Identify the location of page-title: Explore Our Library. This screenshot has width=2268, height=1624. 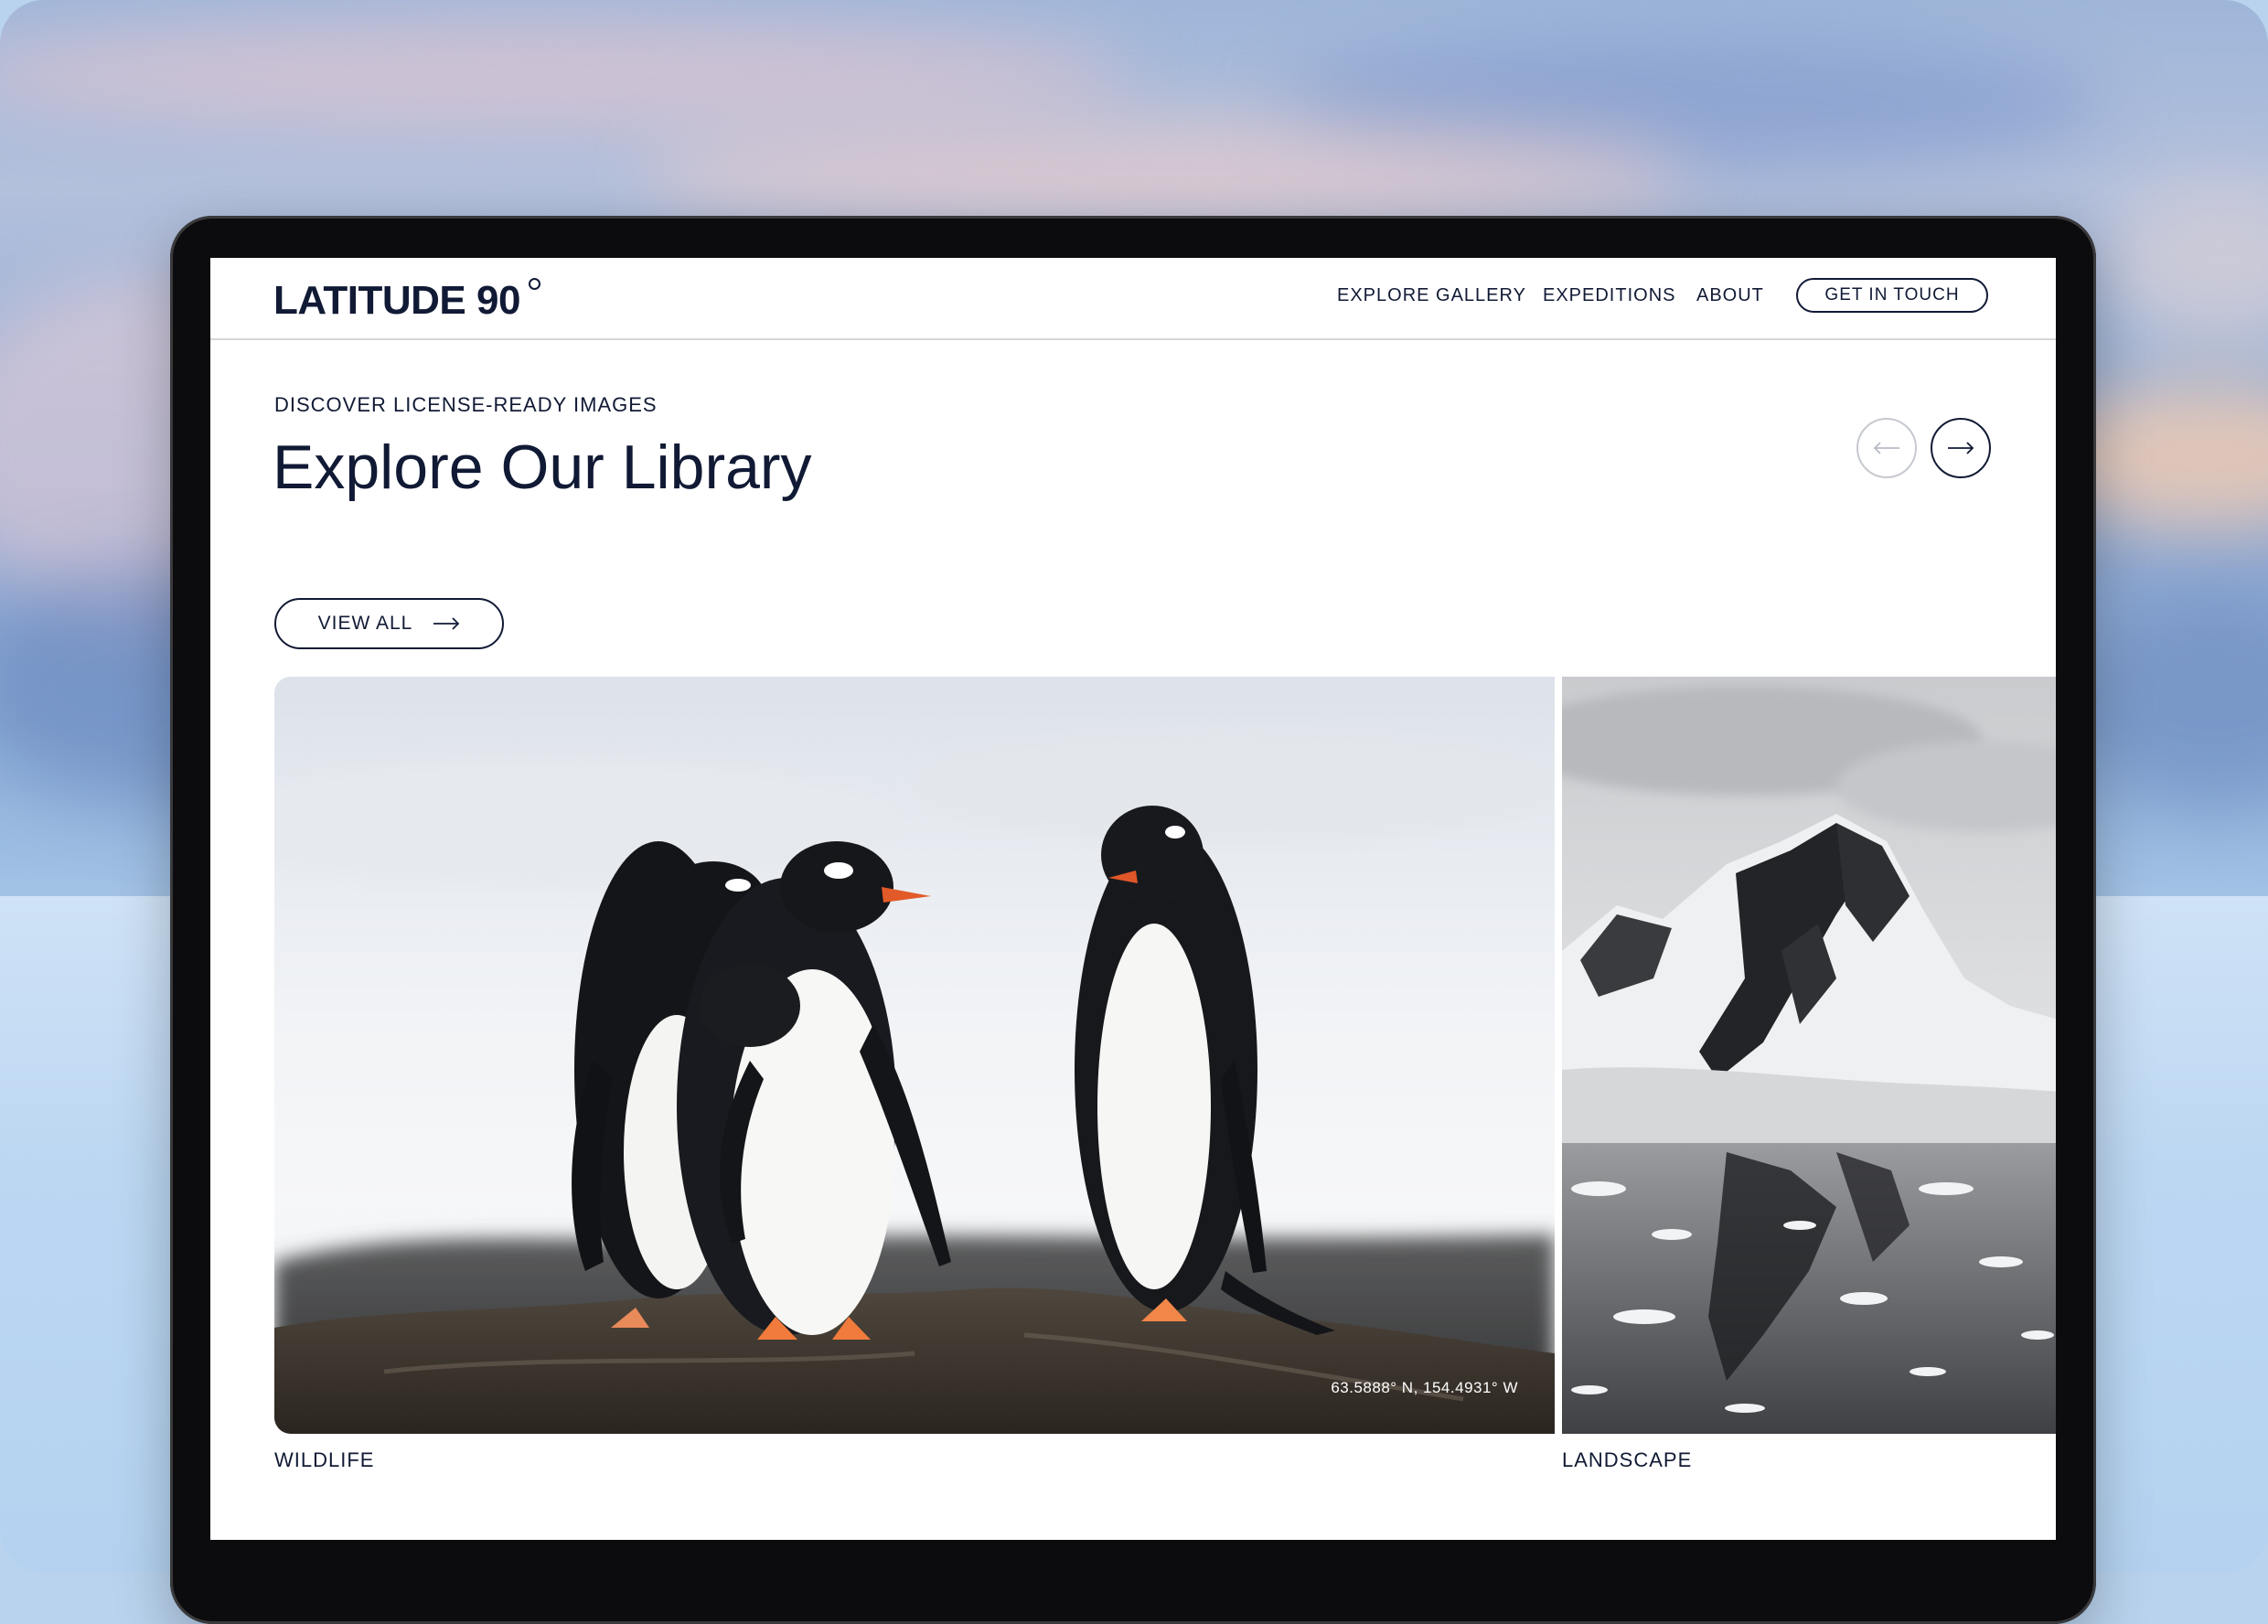
(542, 467).